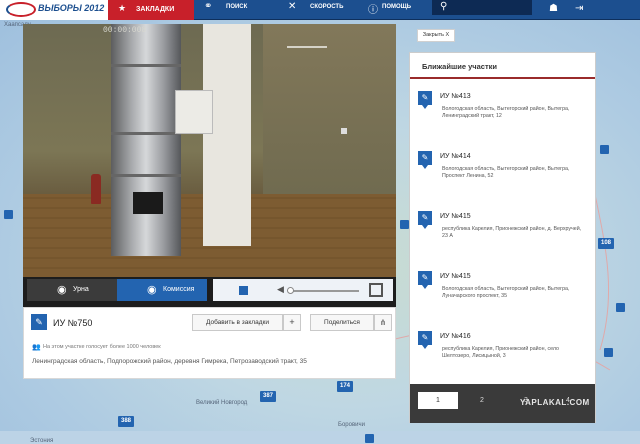 The image size is (640, 444). What do you see at coordinates (208, 6) in the screenshot?
I see `binoculars-icon: ⚭` at bounding box center [208, 6].